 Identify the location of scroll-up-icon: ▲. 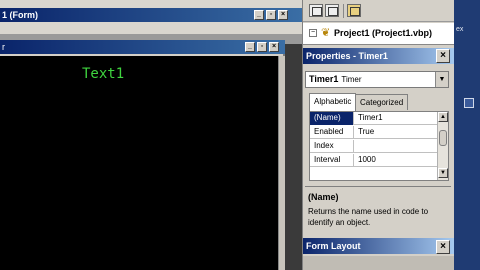
(443, 117).